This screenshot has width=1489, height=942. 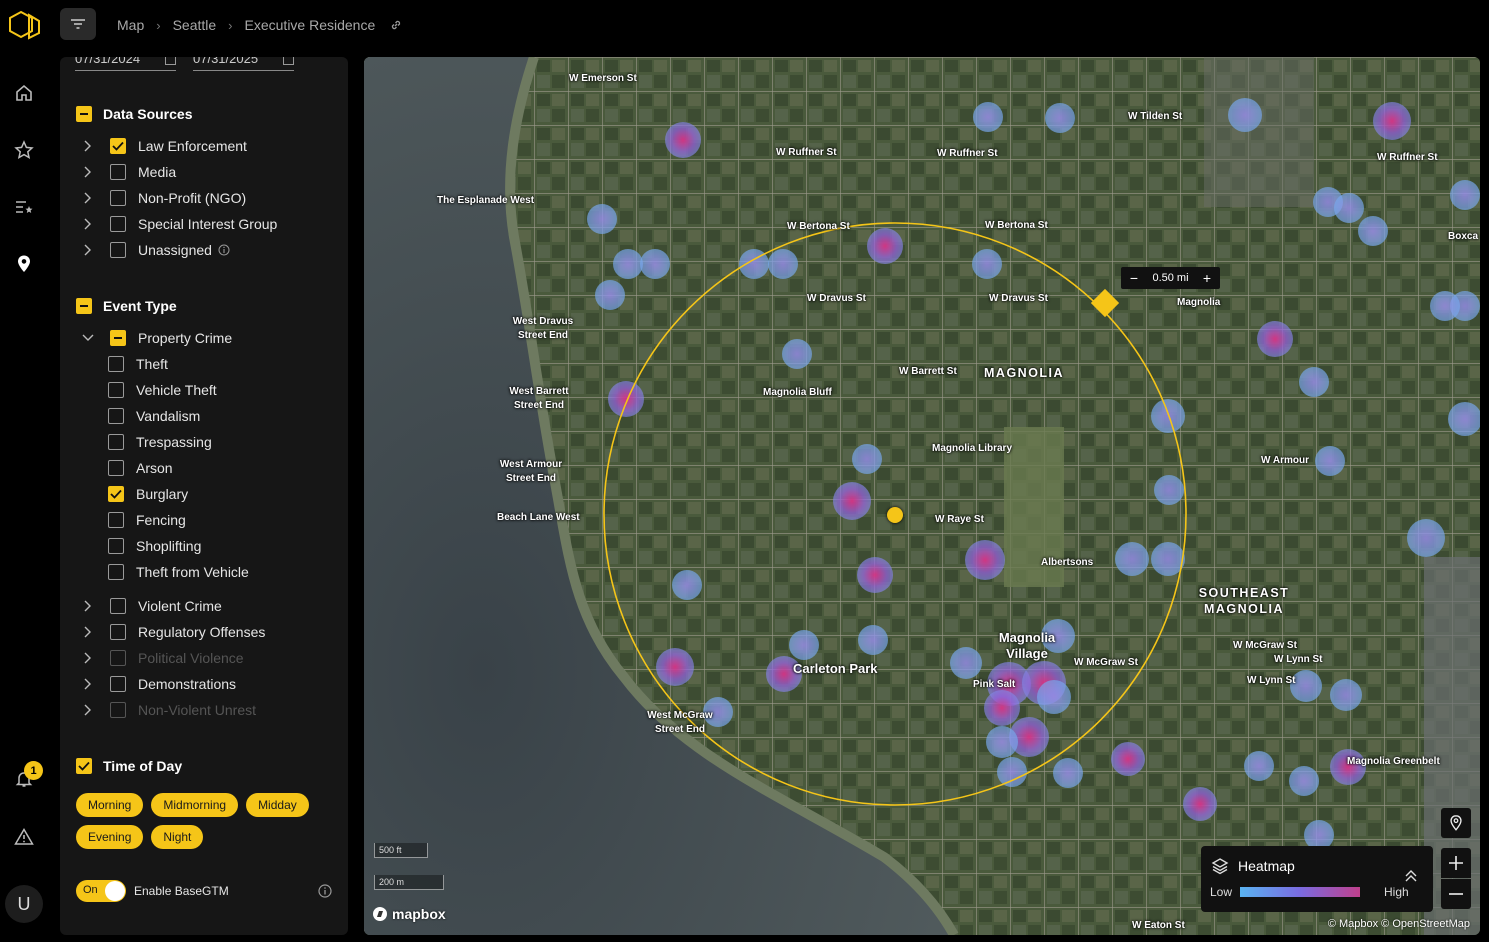 I want to click on chip-morning: Morning, so click(x=110, y=805).